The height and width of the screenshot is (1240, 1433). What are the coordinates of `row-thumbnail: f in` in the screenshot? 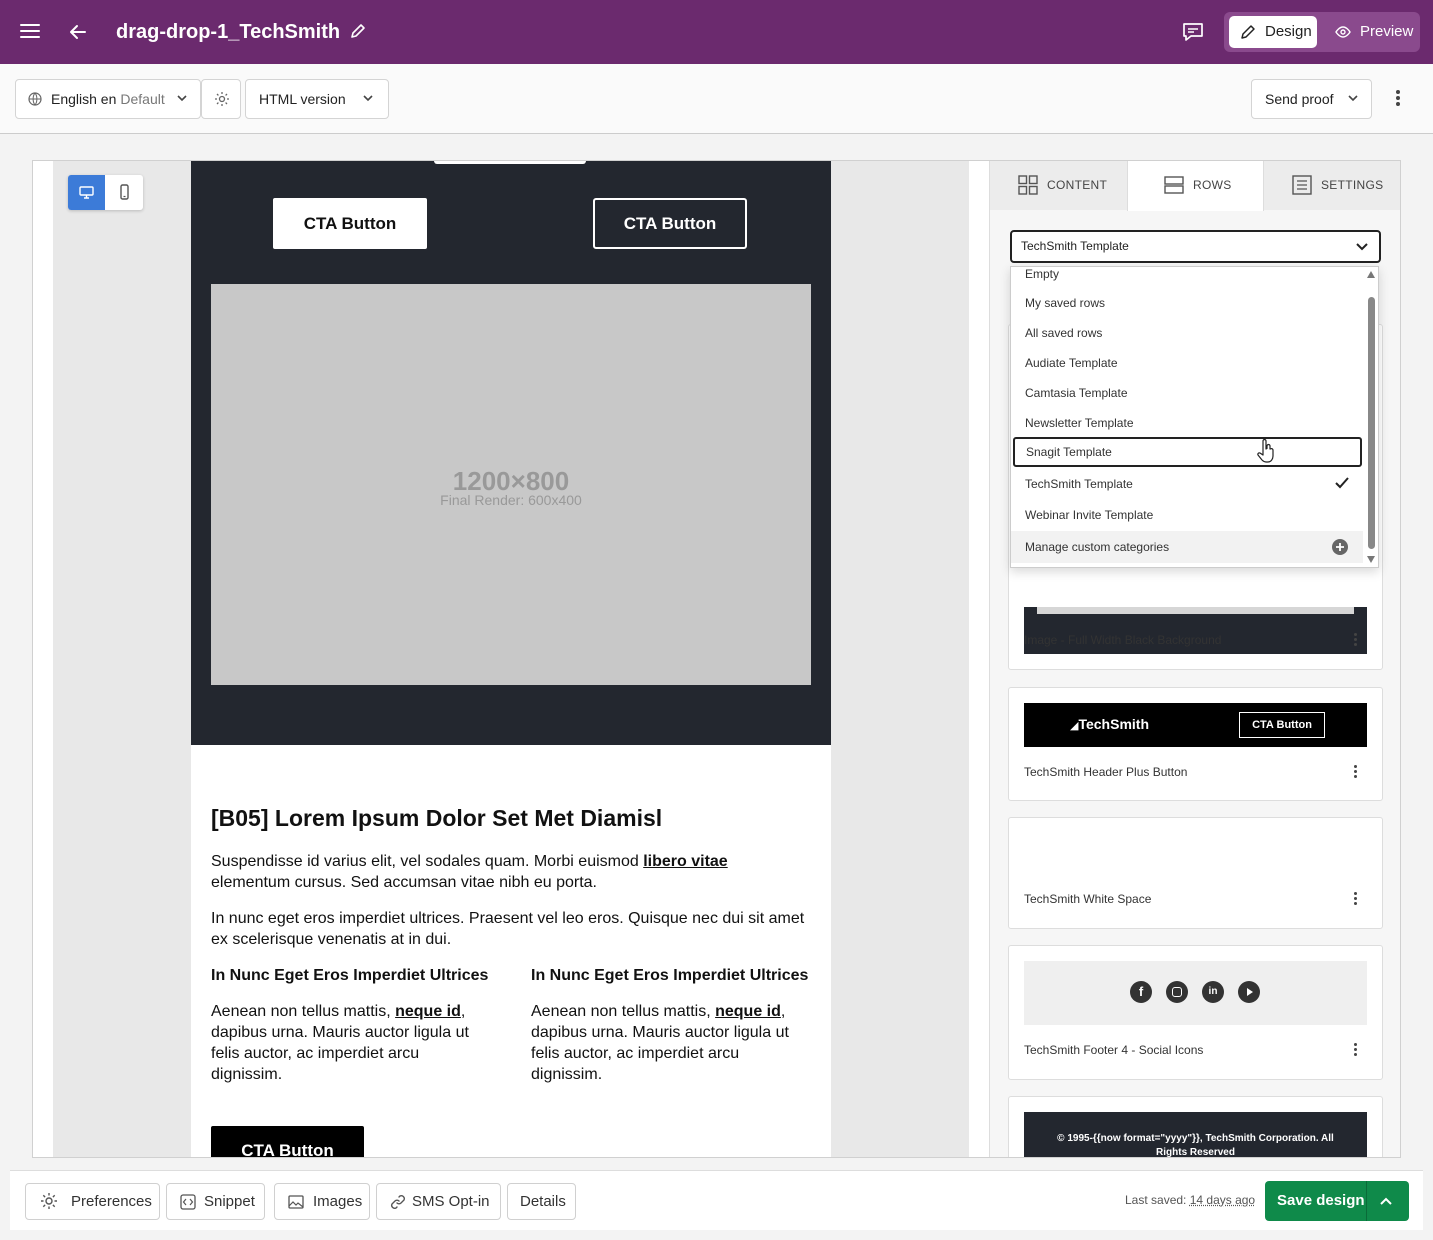 It's located at (1195, 993).